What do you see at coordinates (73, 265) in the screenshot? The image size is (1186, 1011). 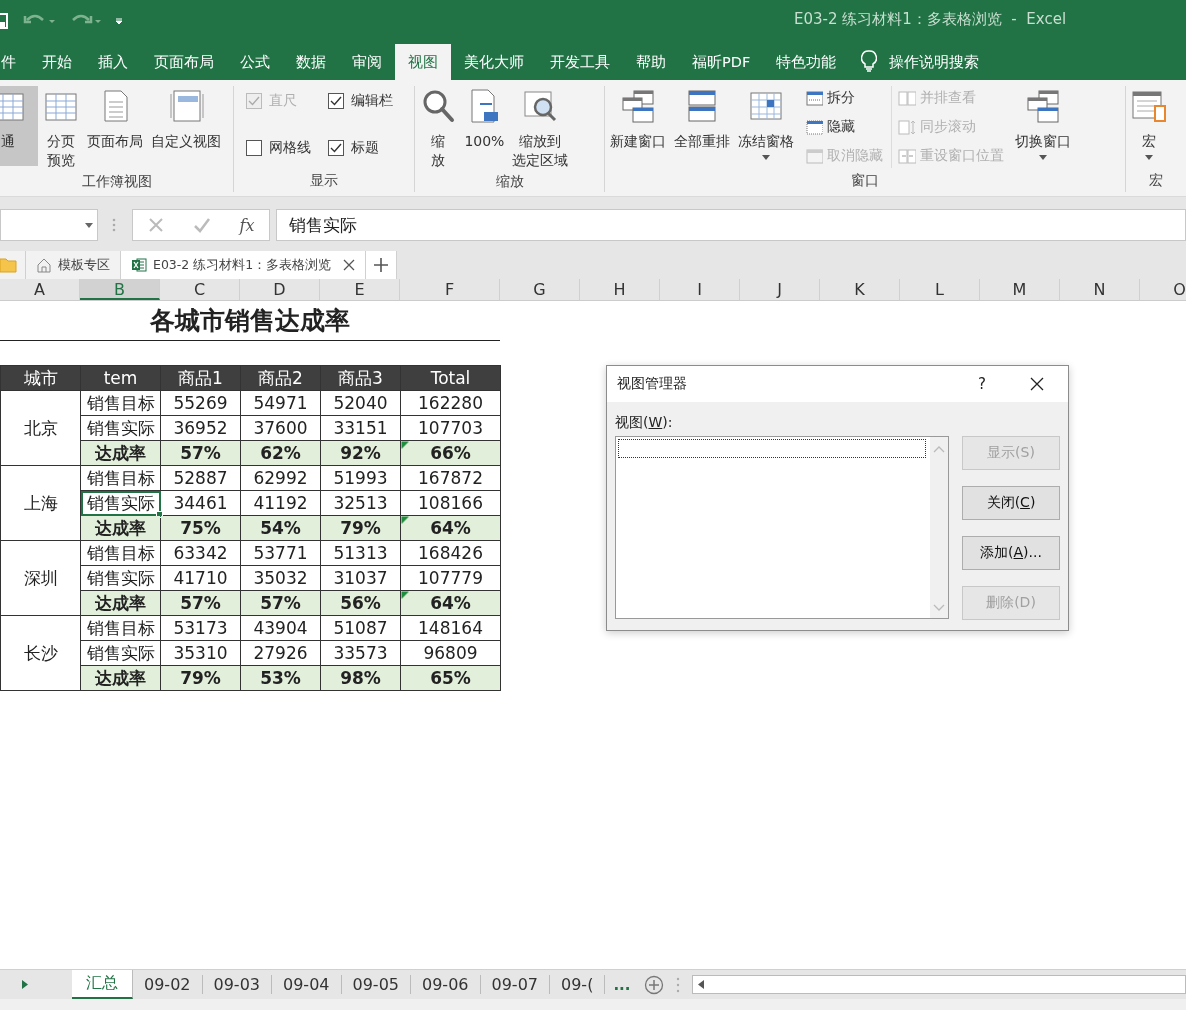 I see `workbook-tab: 模板专区` at bounding box center [73, 265].